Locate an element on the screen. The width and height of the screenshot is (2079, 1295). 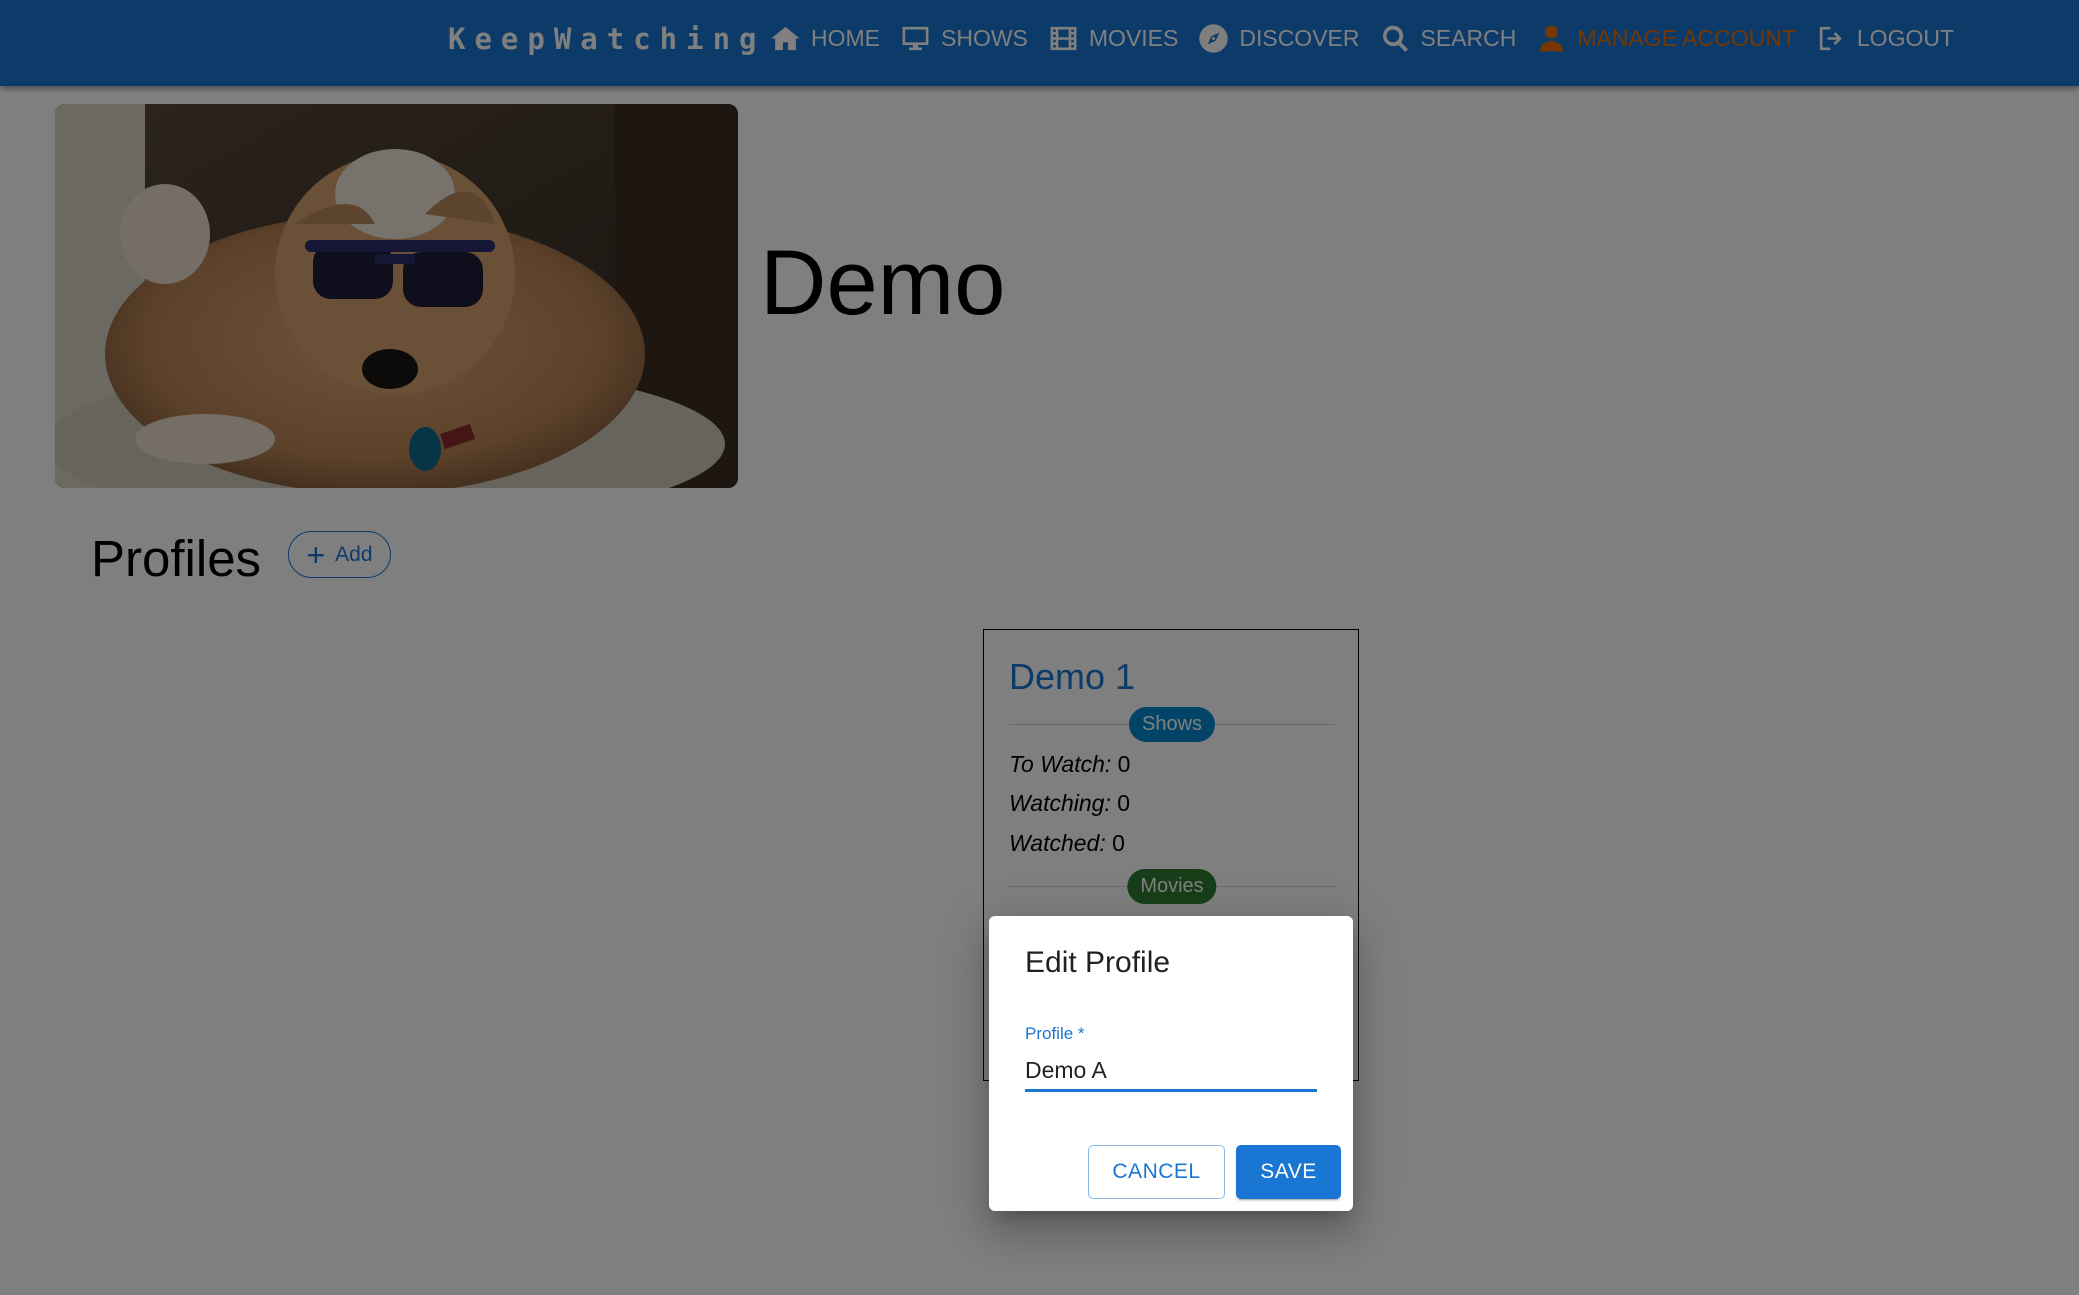
profile-name-input is located at coordinates (1171, 1072).